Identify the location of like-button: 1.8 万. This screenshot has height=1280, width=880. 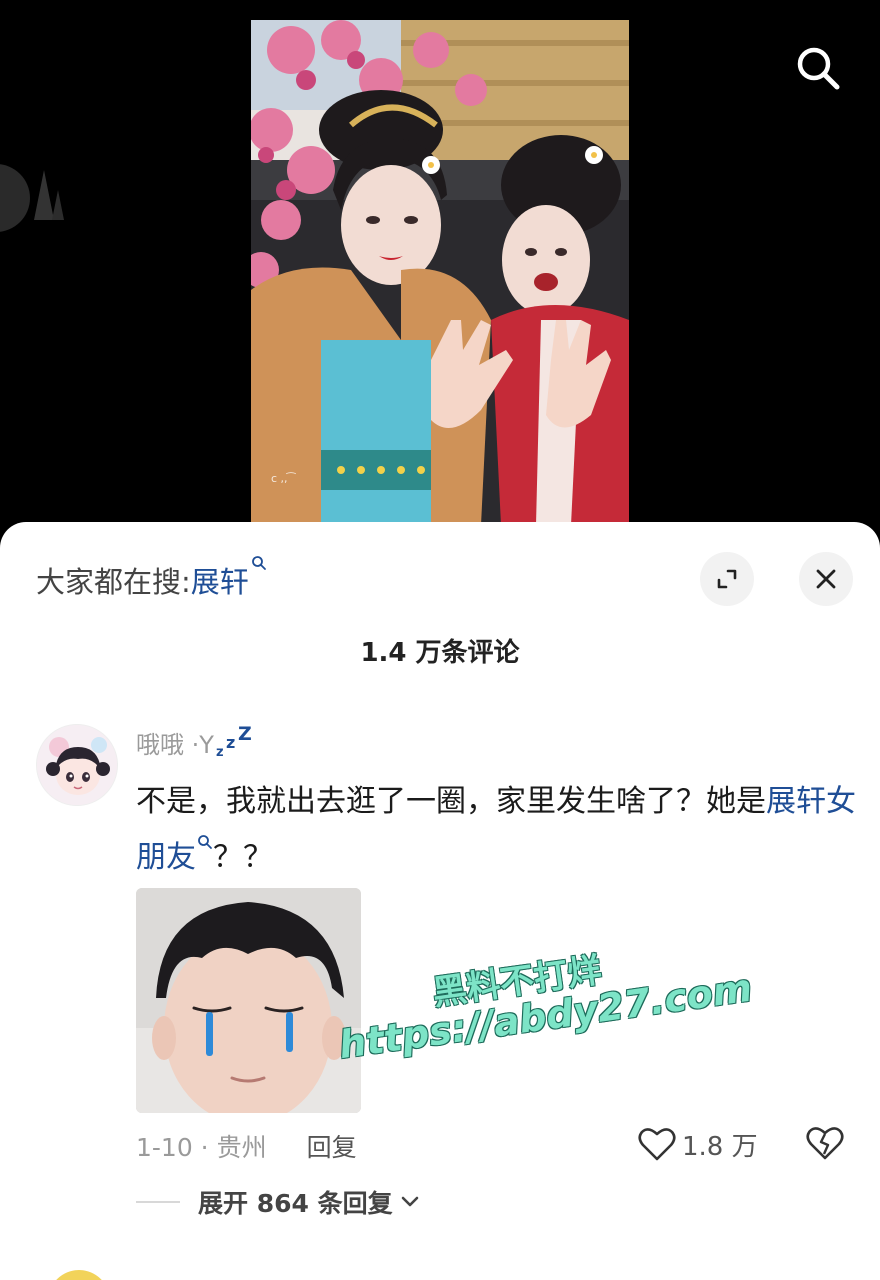
(698, 1144).